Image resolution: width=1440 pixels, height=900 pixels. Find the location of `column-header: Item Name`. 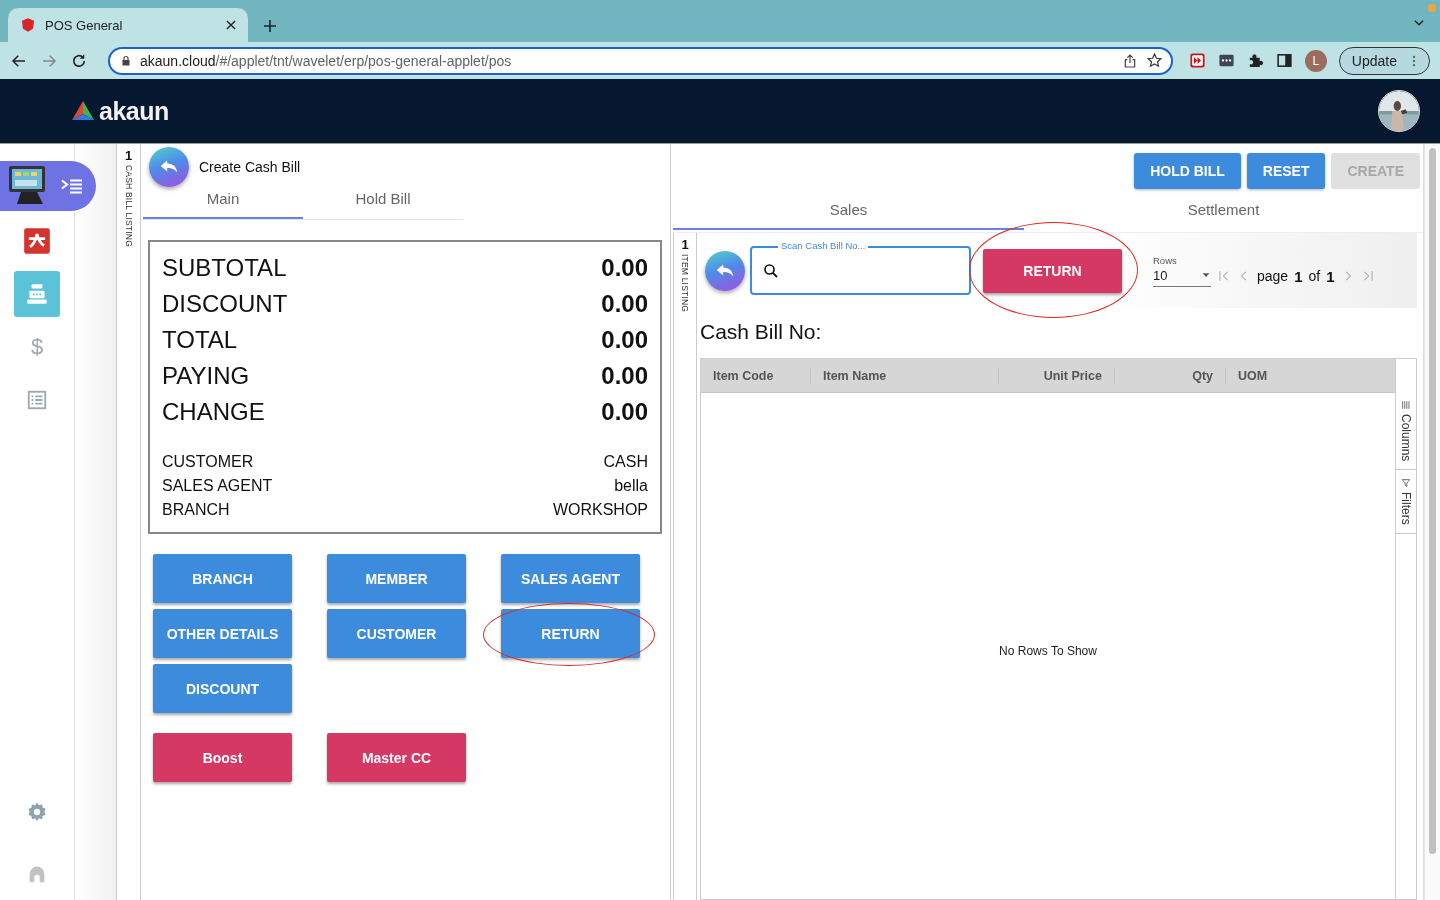

column-header: Item Name is located at coordinates (905, 375).